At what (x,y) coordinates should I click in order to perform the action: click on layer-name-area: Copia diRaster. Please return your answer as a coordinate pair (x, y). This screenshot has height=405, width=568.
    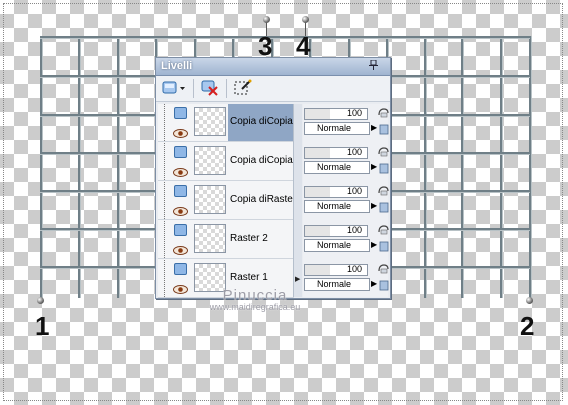
    Looking at the image, I should click on (261, 200).